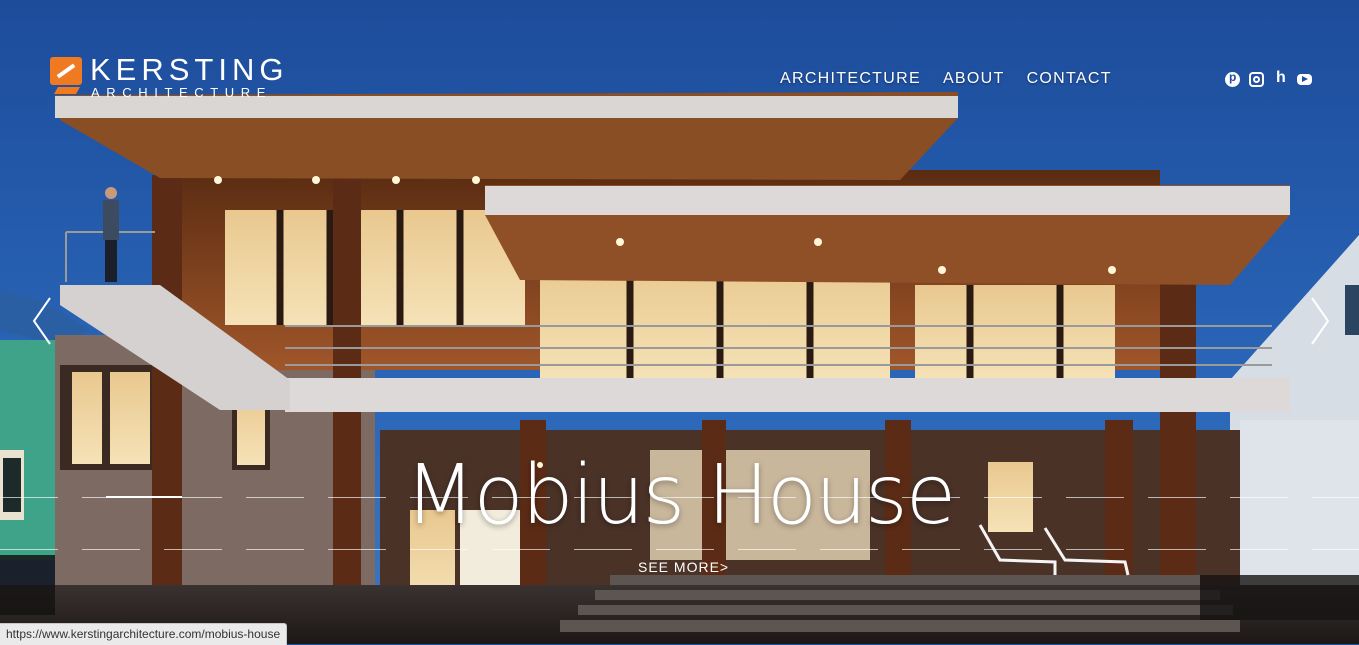 The image size is (1359, 645). I want to click on logo-name: KERSTING, so click(189, 69).